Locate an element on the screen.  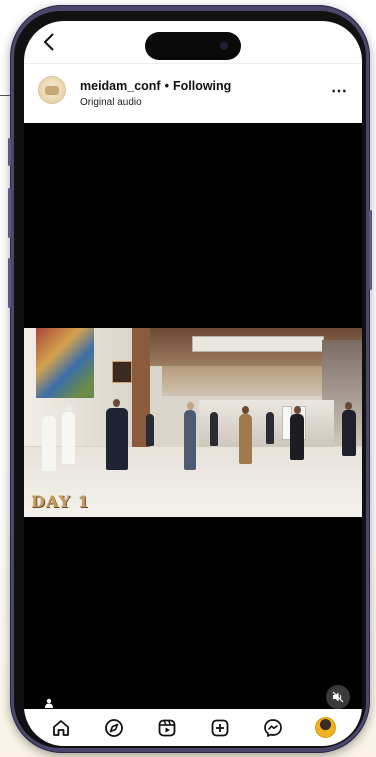
reels-icon is located at coordinates (166, 727).